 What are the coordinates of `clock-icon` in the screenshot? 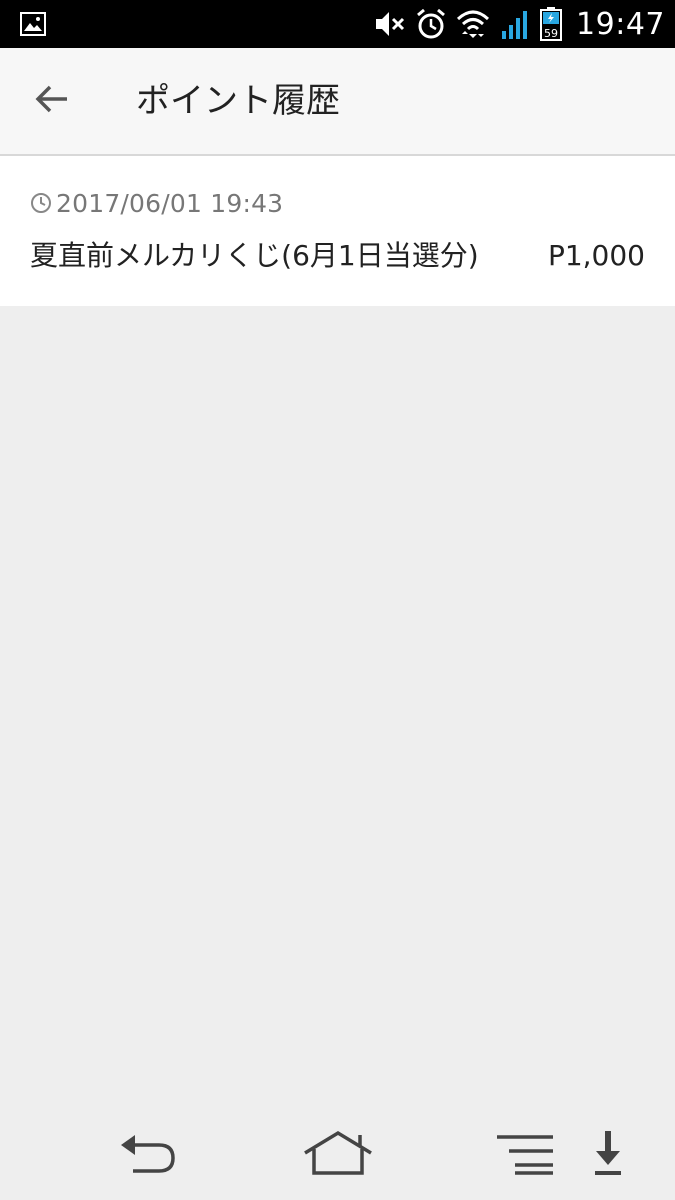 It's located at (41, 203).